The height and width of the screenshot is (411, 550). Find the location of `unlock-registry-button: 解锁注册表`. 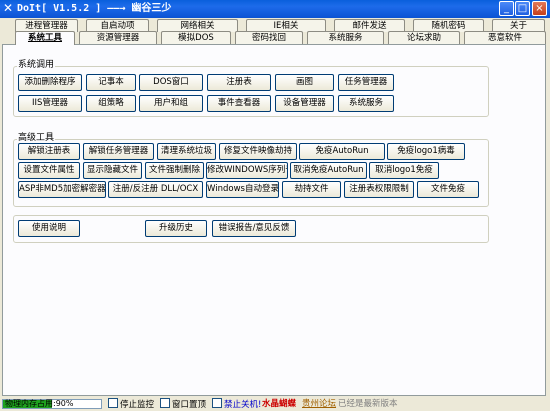

unlock-registry-button: 解锁注册表 is located at coordinates (49, 151).